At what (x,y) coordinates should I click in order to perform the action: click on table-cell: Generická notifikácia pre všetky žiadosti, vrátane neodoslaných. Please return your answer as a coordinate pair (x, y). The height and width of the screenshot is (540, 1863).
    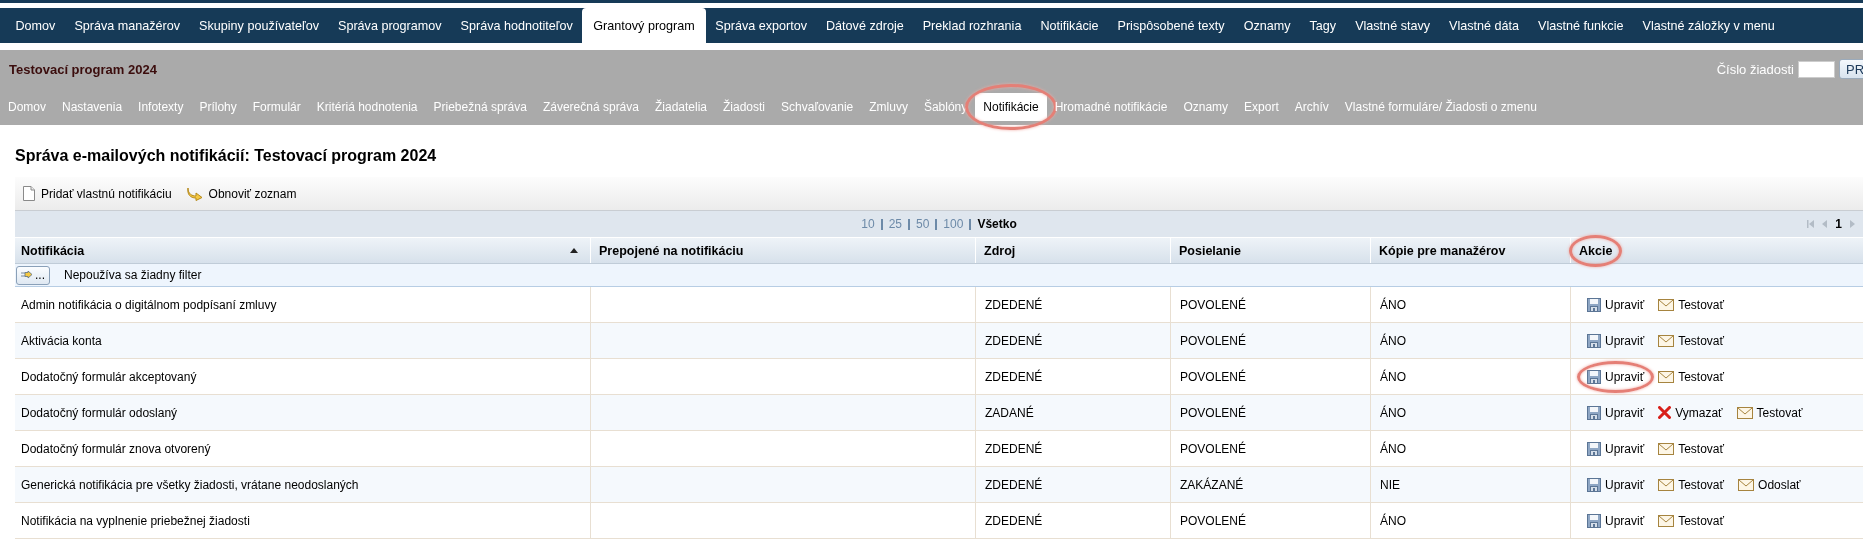
    Looking at the image, I should click on (190, 484).